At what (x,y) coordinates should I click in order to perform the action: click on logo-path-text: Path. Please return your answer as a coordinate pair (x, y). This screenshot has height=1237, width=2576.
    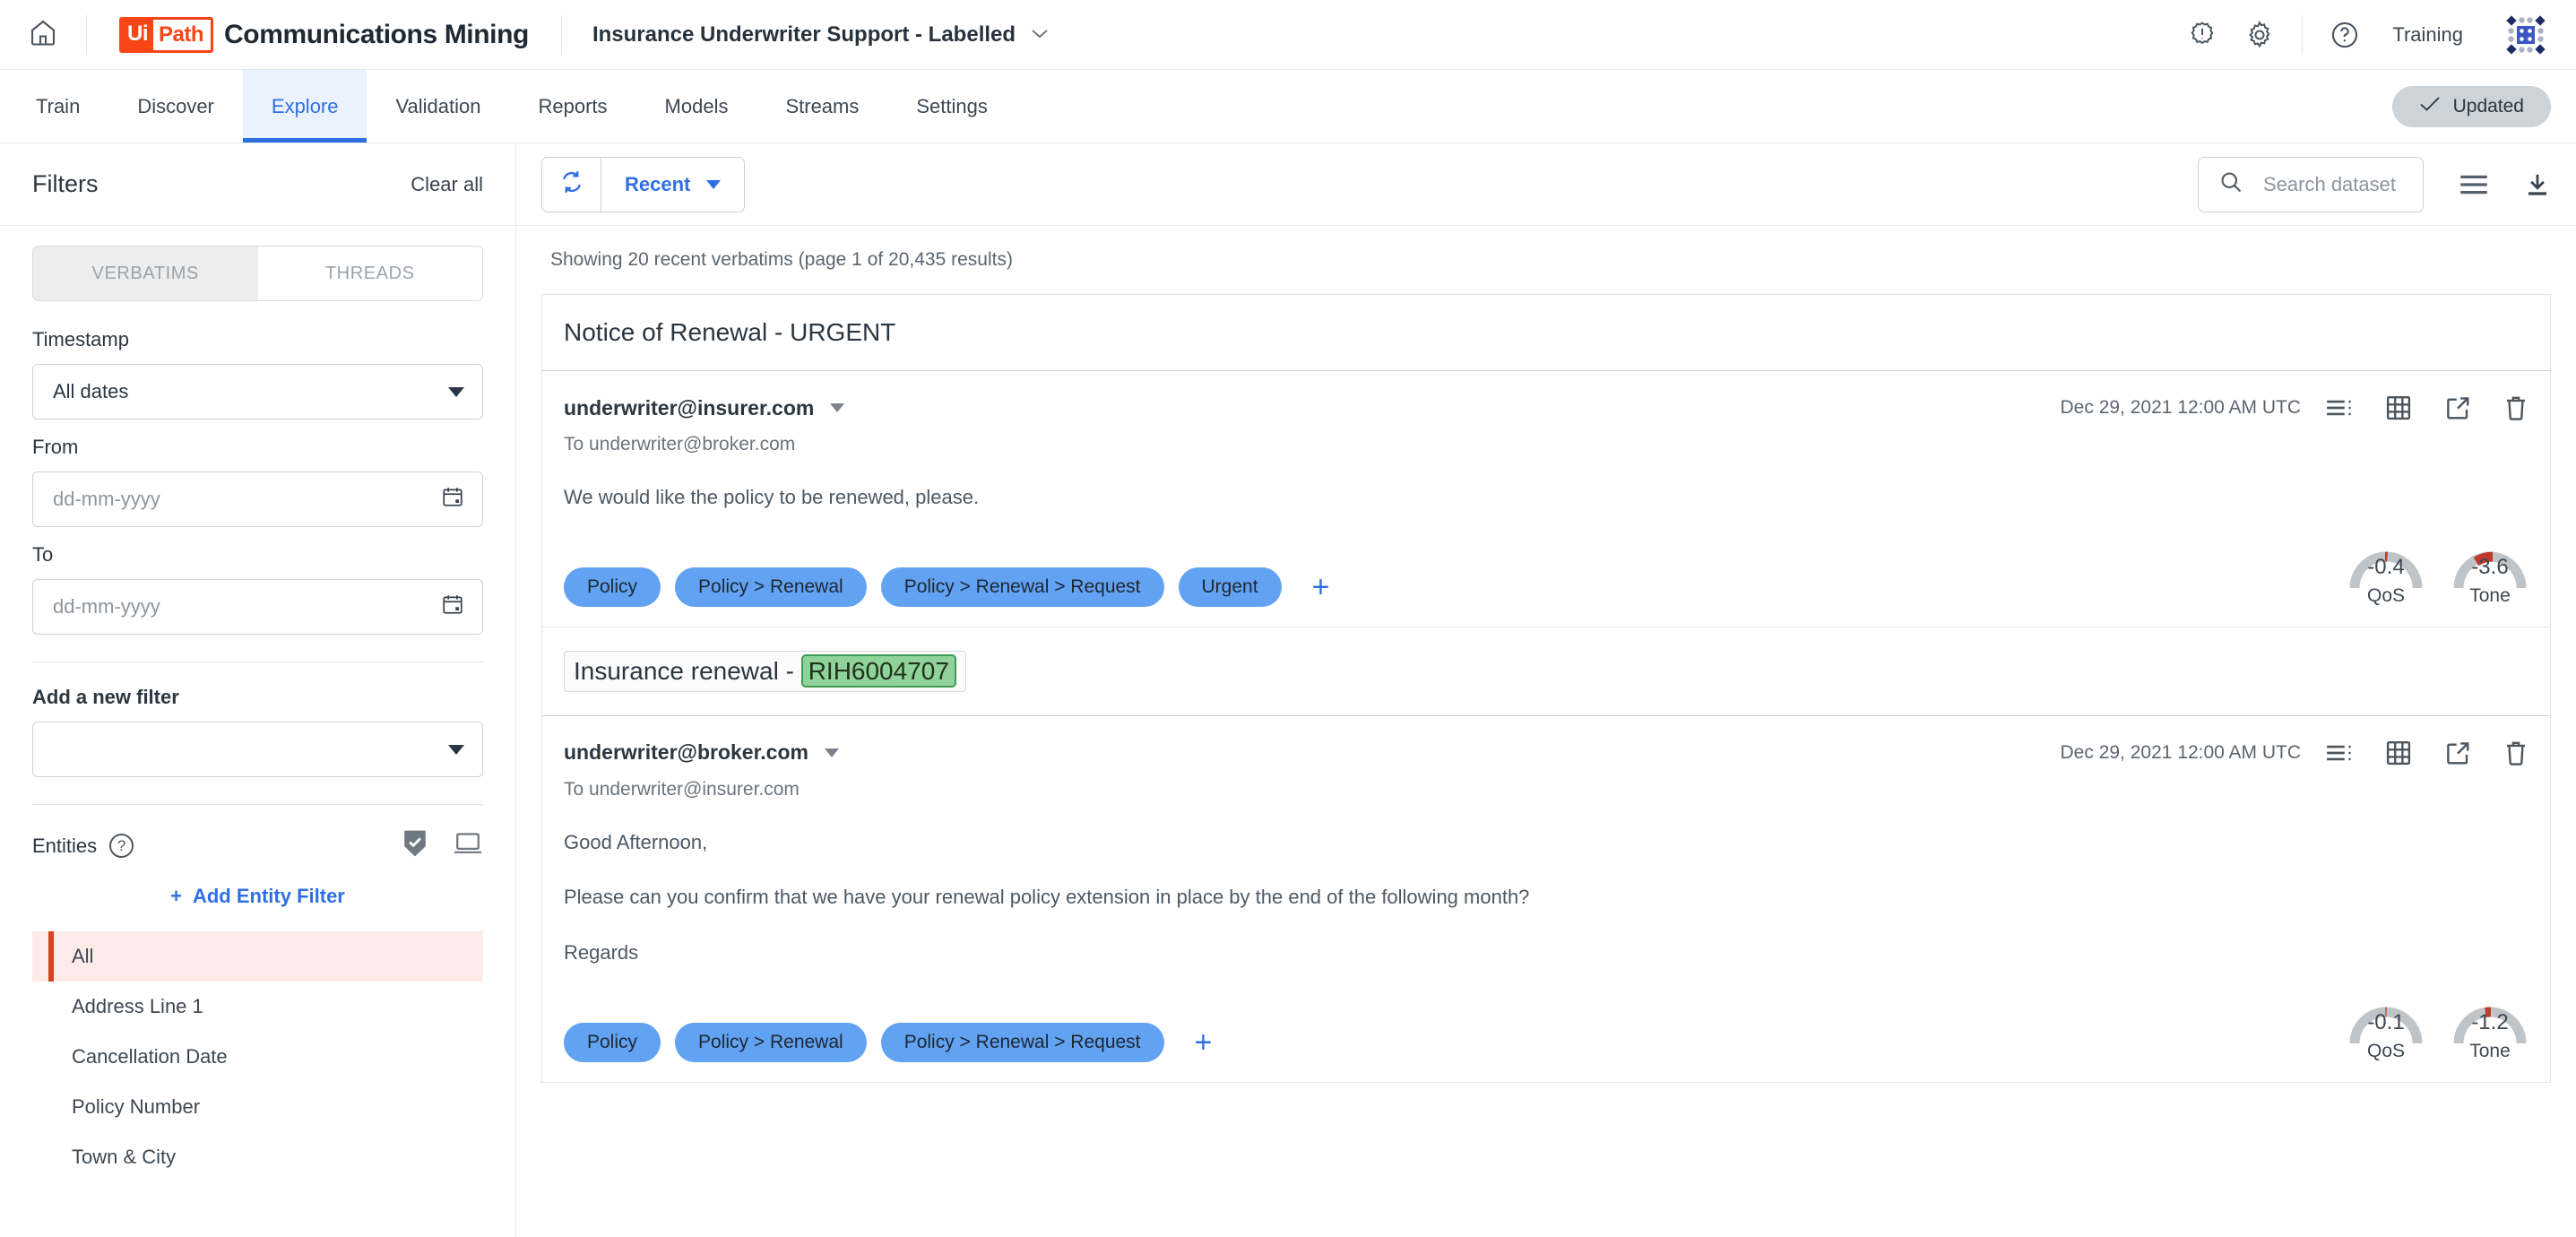
    Looking at the image, I should click on (181, 34).